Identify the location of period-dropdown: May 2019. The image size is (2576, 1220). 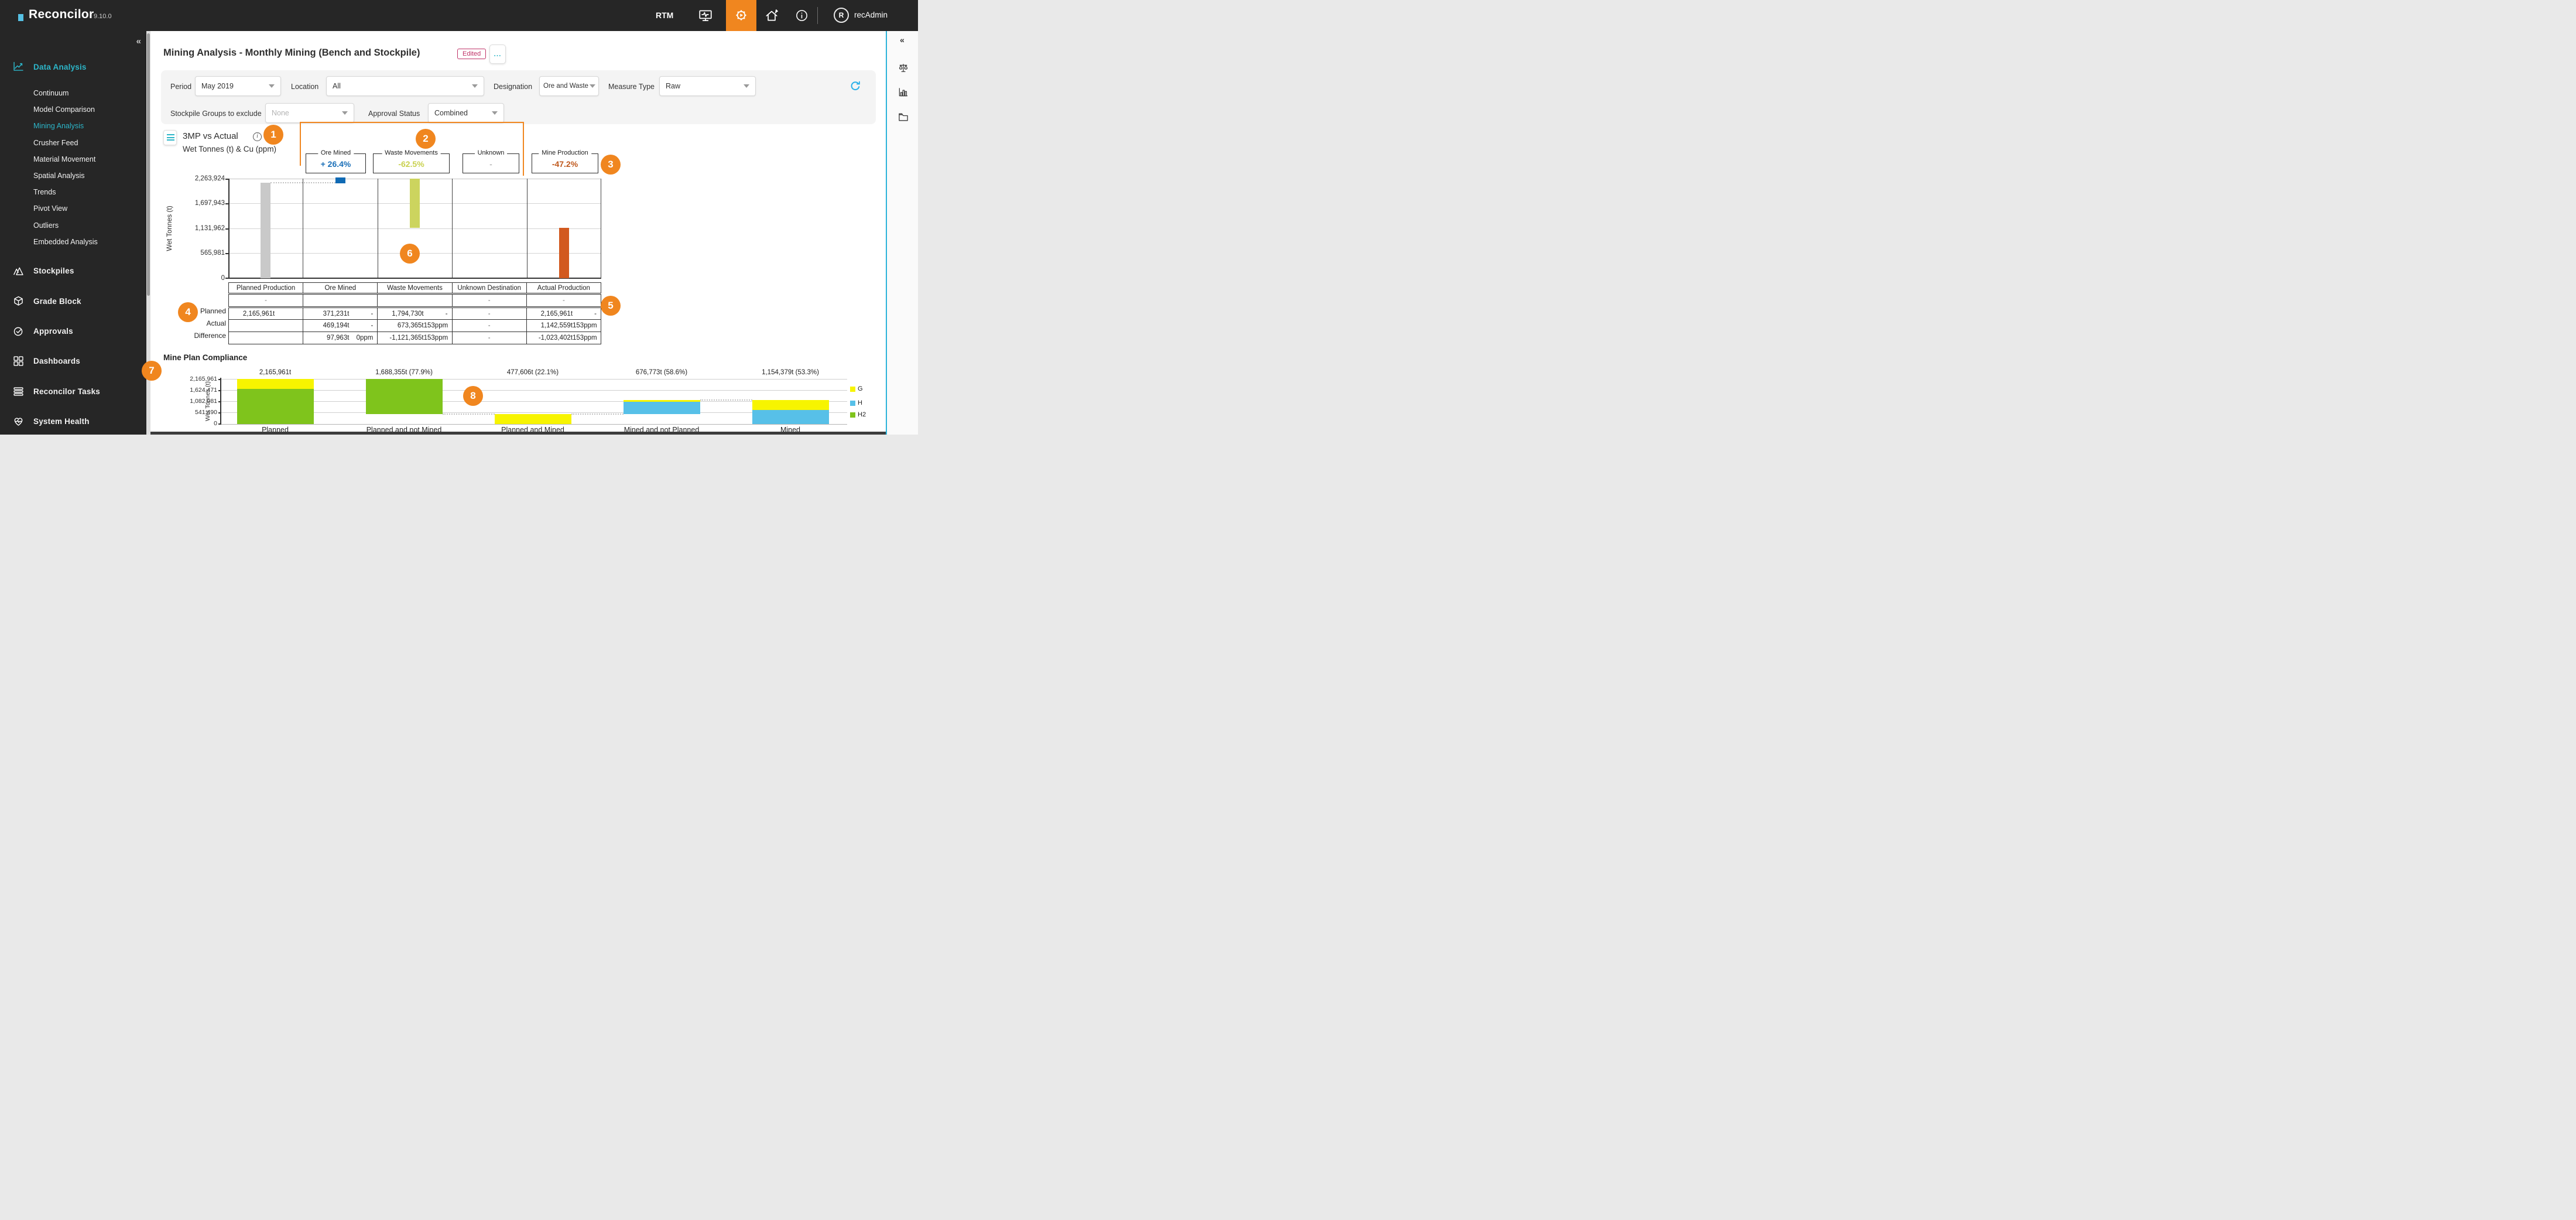
(238, 86).